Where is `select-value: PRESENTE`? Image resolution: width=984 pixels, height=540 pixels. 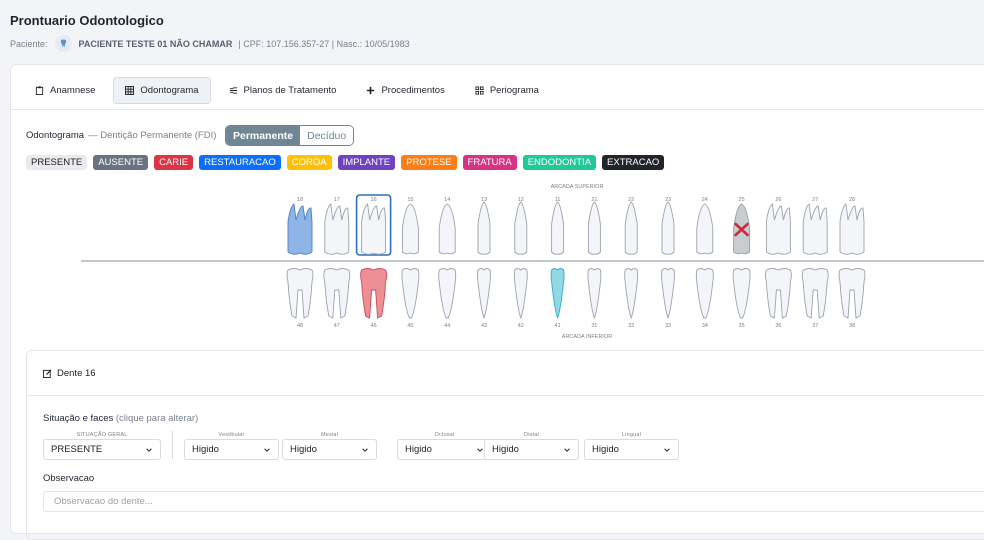
select-value: PRESENTE is located at coordinates (77, 449).